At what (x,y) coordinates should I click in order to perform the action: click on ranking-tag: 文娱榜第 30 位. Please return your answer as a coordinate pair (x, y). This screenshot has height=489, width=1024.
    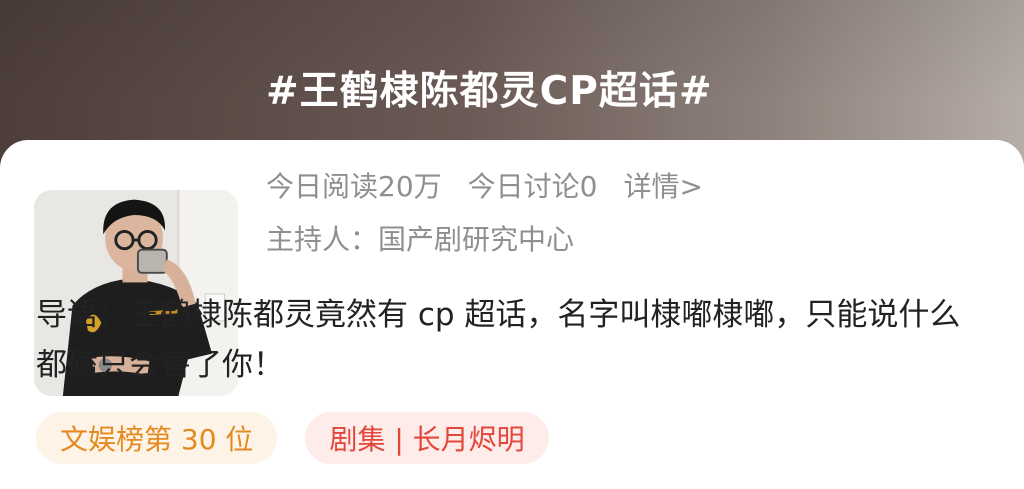
    Looking at the image, I should click on (157, 438).